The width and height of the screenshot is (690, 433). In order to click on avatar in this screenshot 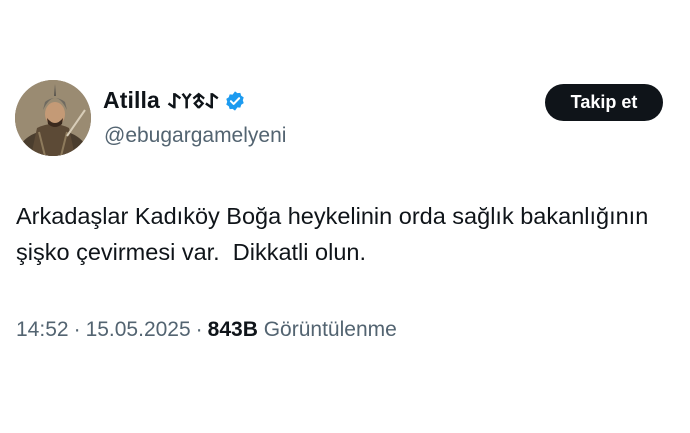, I will do `click(53, 118)`.